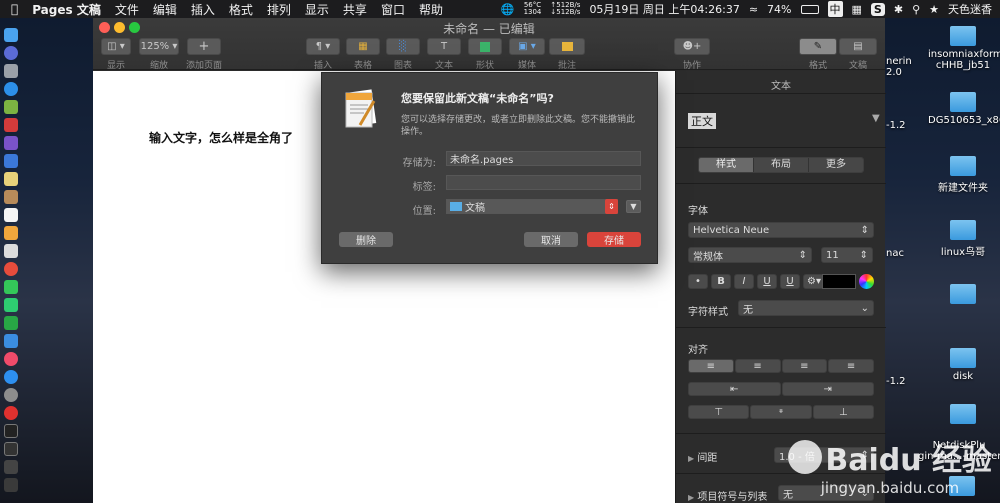 This screenshot has height=503, width=1000. Describe the element at coordinates (719, 412) in the screenshot. I see `align-top-button: ⊤` at that location.